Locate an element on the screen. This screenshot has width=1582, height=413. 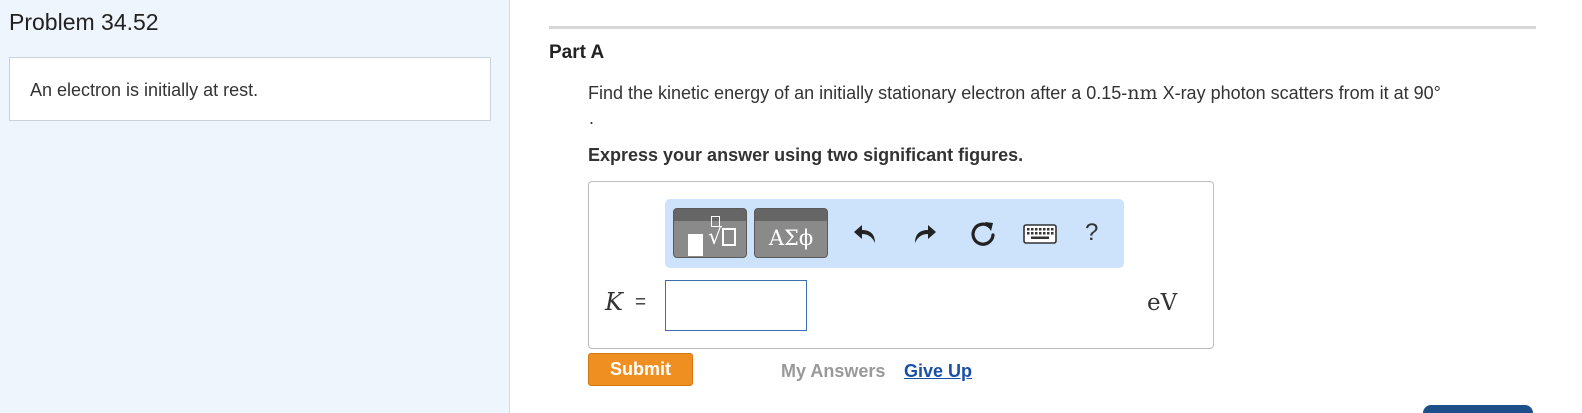
templates-button: √ is located at coordinates (710, 233).